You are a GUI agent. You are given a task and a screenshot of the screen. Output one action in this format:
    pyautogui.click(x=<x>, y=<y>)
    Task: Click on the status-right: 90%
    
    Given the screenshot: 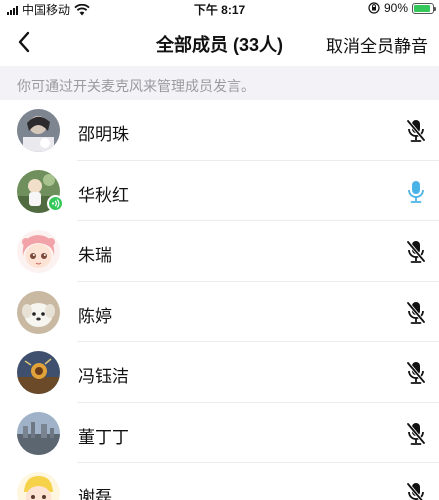 What is the action you would take?
    pyautogui.click(x=402, y=8)
    